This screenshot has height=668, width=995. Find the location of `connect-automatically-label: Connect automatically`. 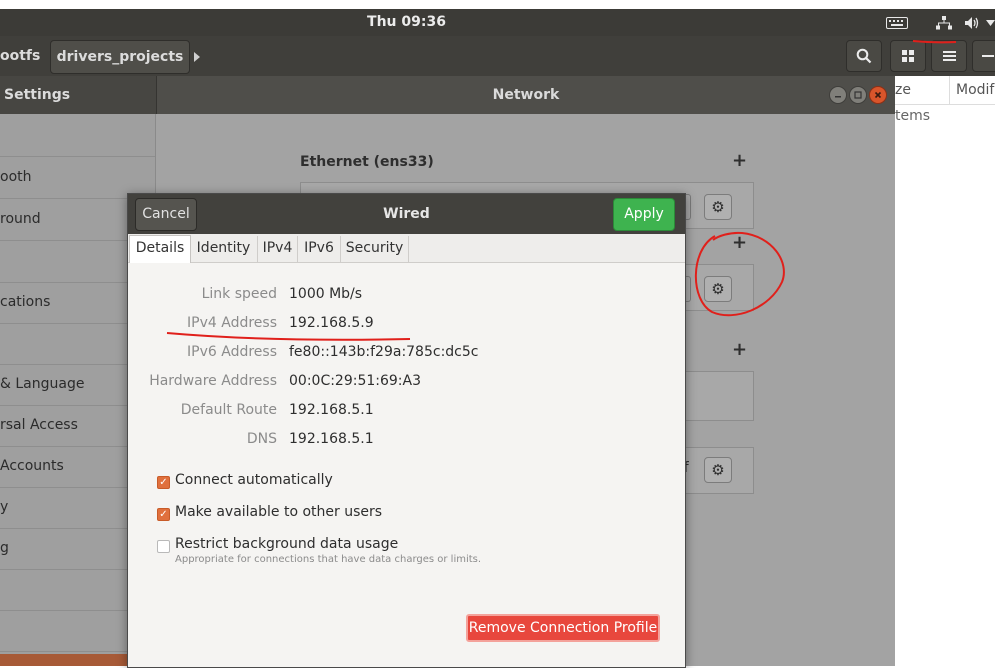

connect-automatically-label: Connect automatically is located at coordinates (254, 480).